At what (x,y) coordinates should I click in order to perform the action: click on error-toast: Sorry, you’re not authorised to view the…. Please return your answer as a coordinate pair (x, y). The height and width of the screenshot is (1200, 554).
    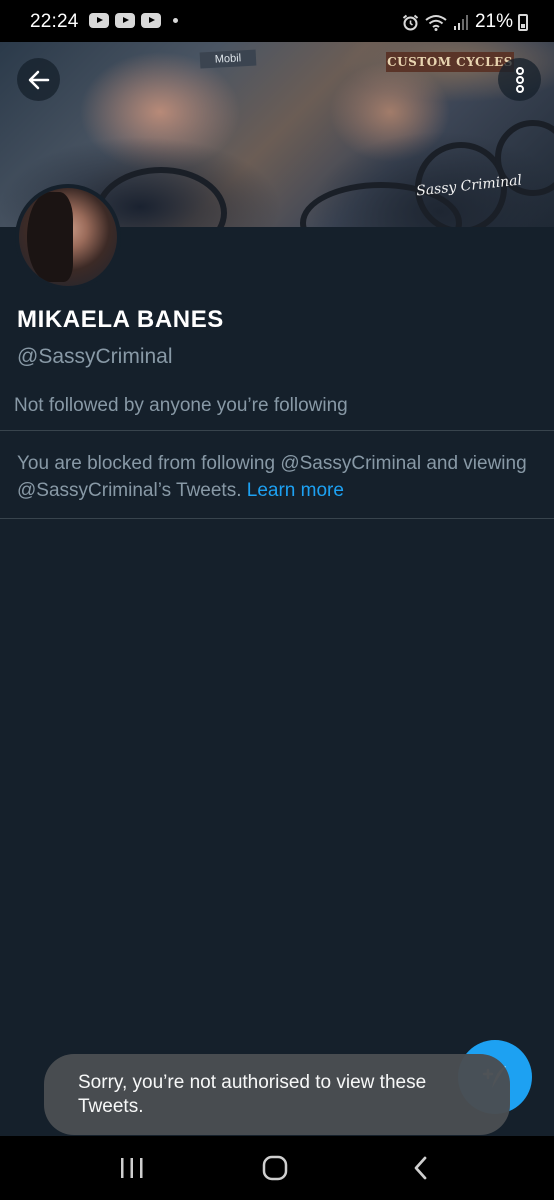
    Looking at the image, I should click on (277, 1094).